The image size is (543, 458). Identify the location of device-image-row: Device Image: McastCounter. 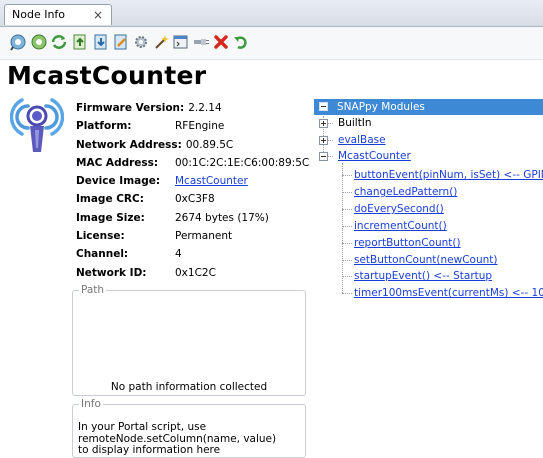
(162, 181).